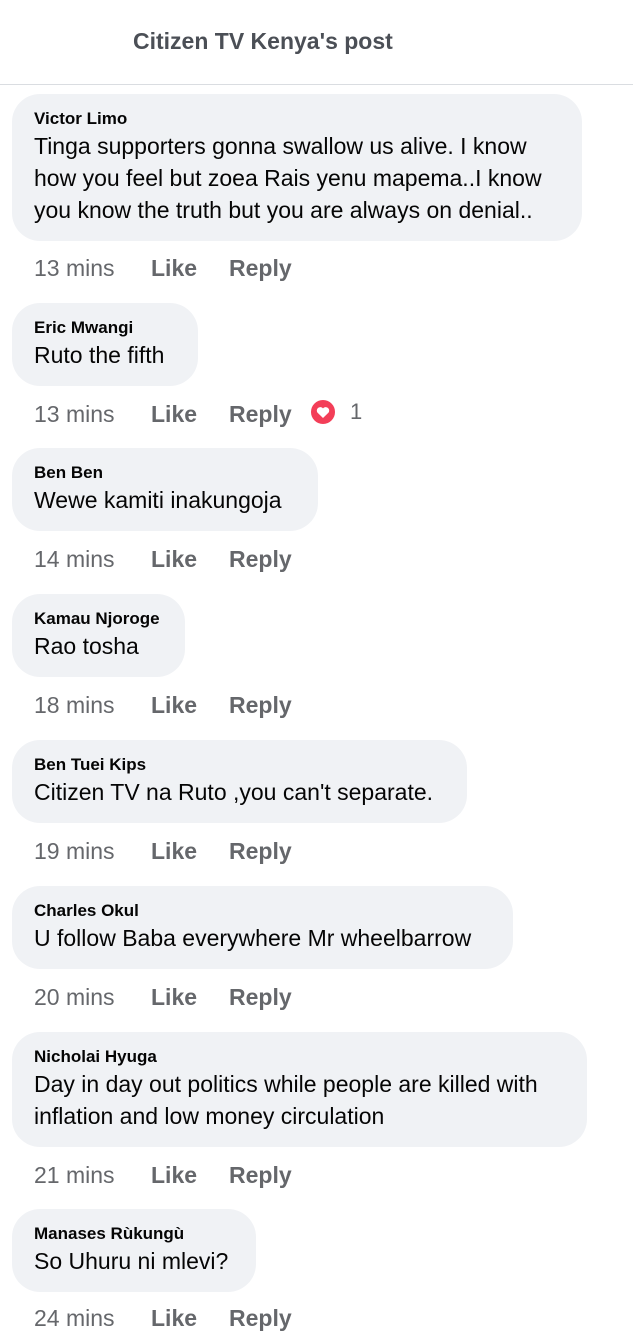 Image resolution: width=633 pixels, height=1332 pixels. I want to click on comment-text-line: Rao tosha, so click(86, 646).